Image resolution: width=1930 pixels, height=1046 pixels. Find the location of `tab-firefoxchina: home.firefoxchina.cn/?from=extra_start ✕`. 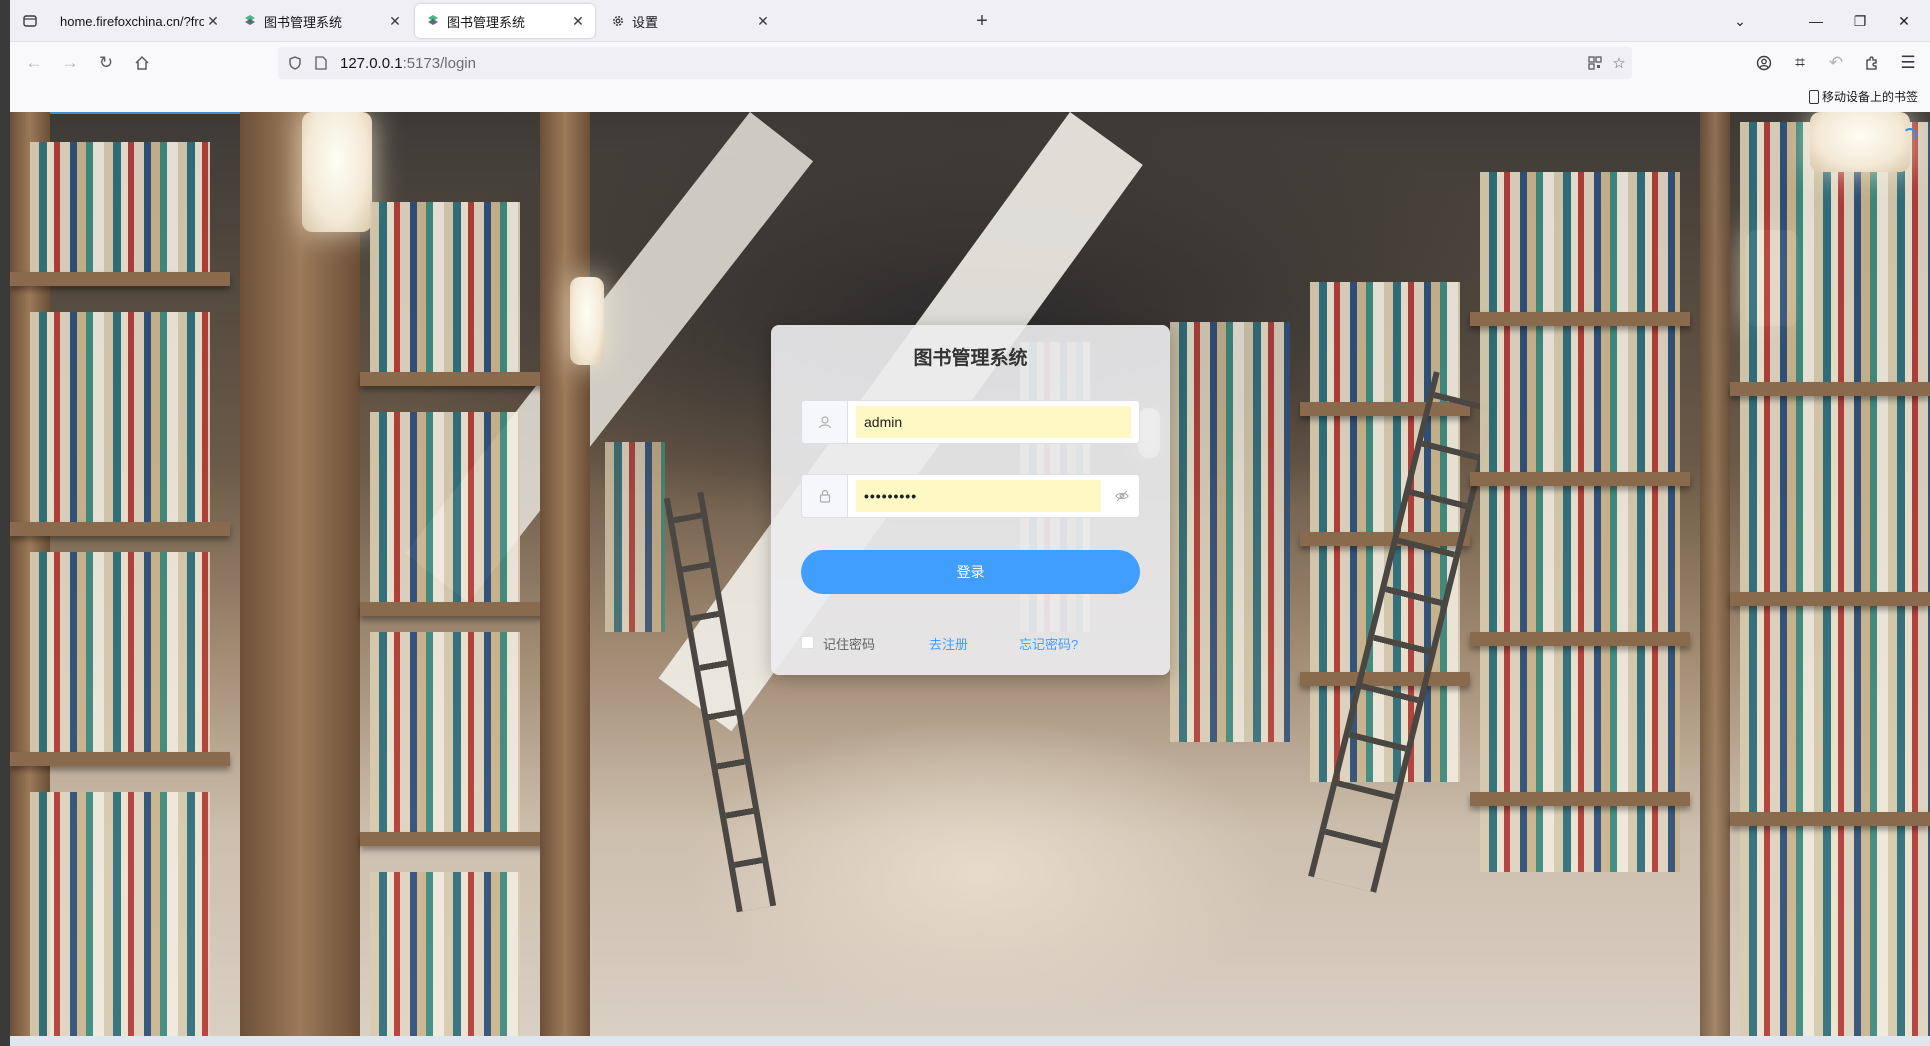

tab-firefoxchina: home.firefoxchina.cn/?from=extra_start ✕ is located at coordinates (140, 21).